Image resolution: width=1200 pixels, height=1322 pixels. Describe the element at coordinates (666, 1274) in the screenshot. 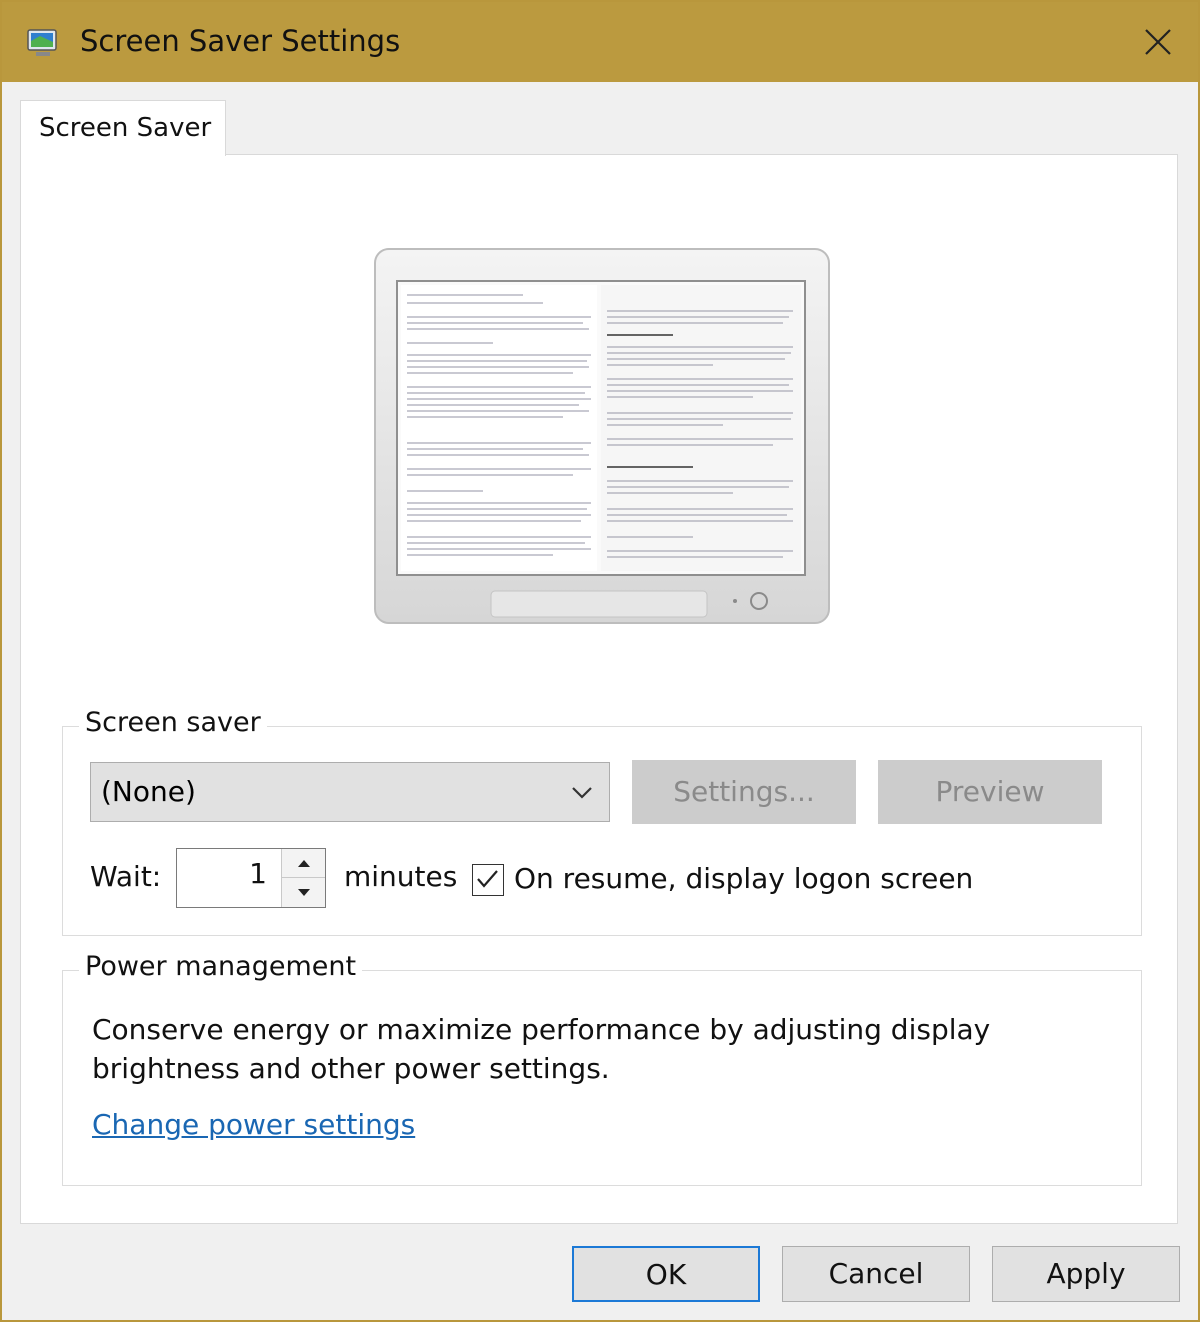

I see `ok-button: OK` at that location.